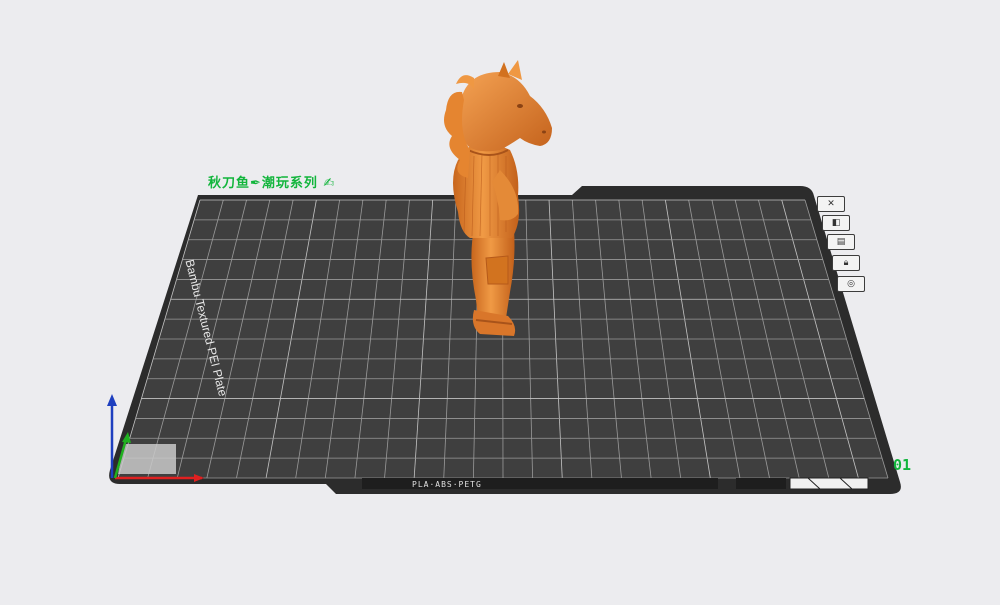  I want to click on plate-name-label: 秋刀鱼✒潮玩系列 ✍, so click(271, 181).